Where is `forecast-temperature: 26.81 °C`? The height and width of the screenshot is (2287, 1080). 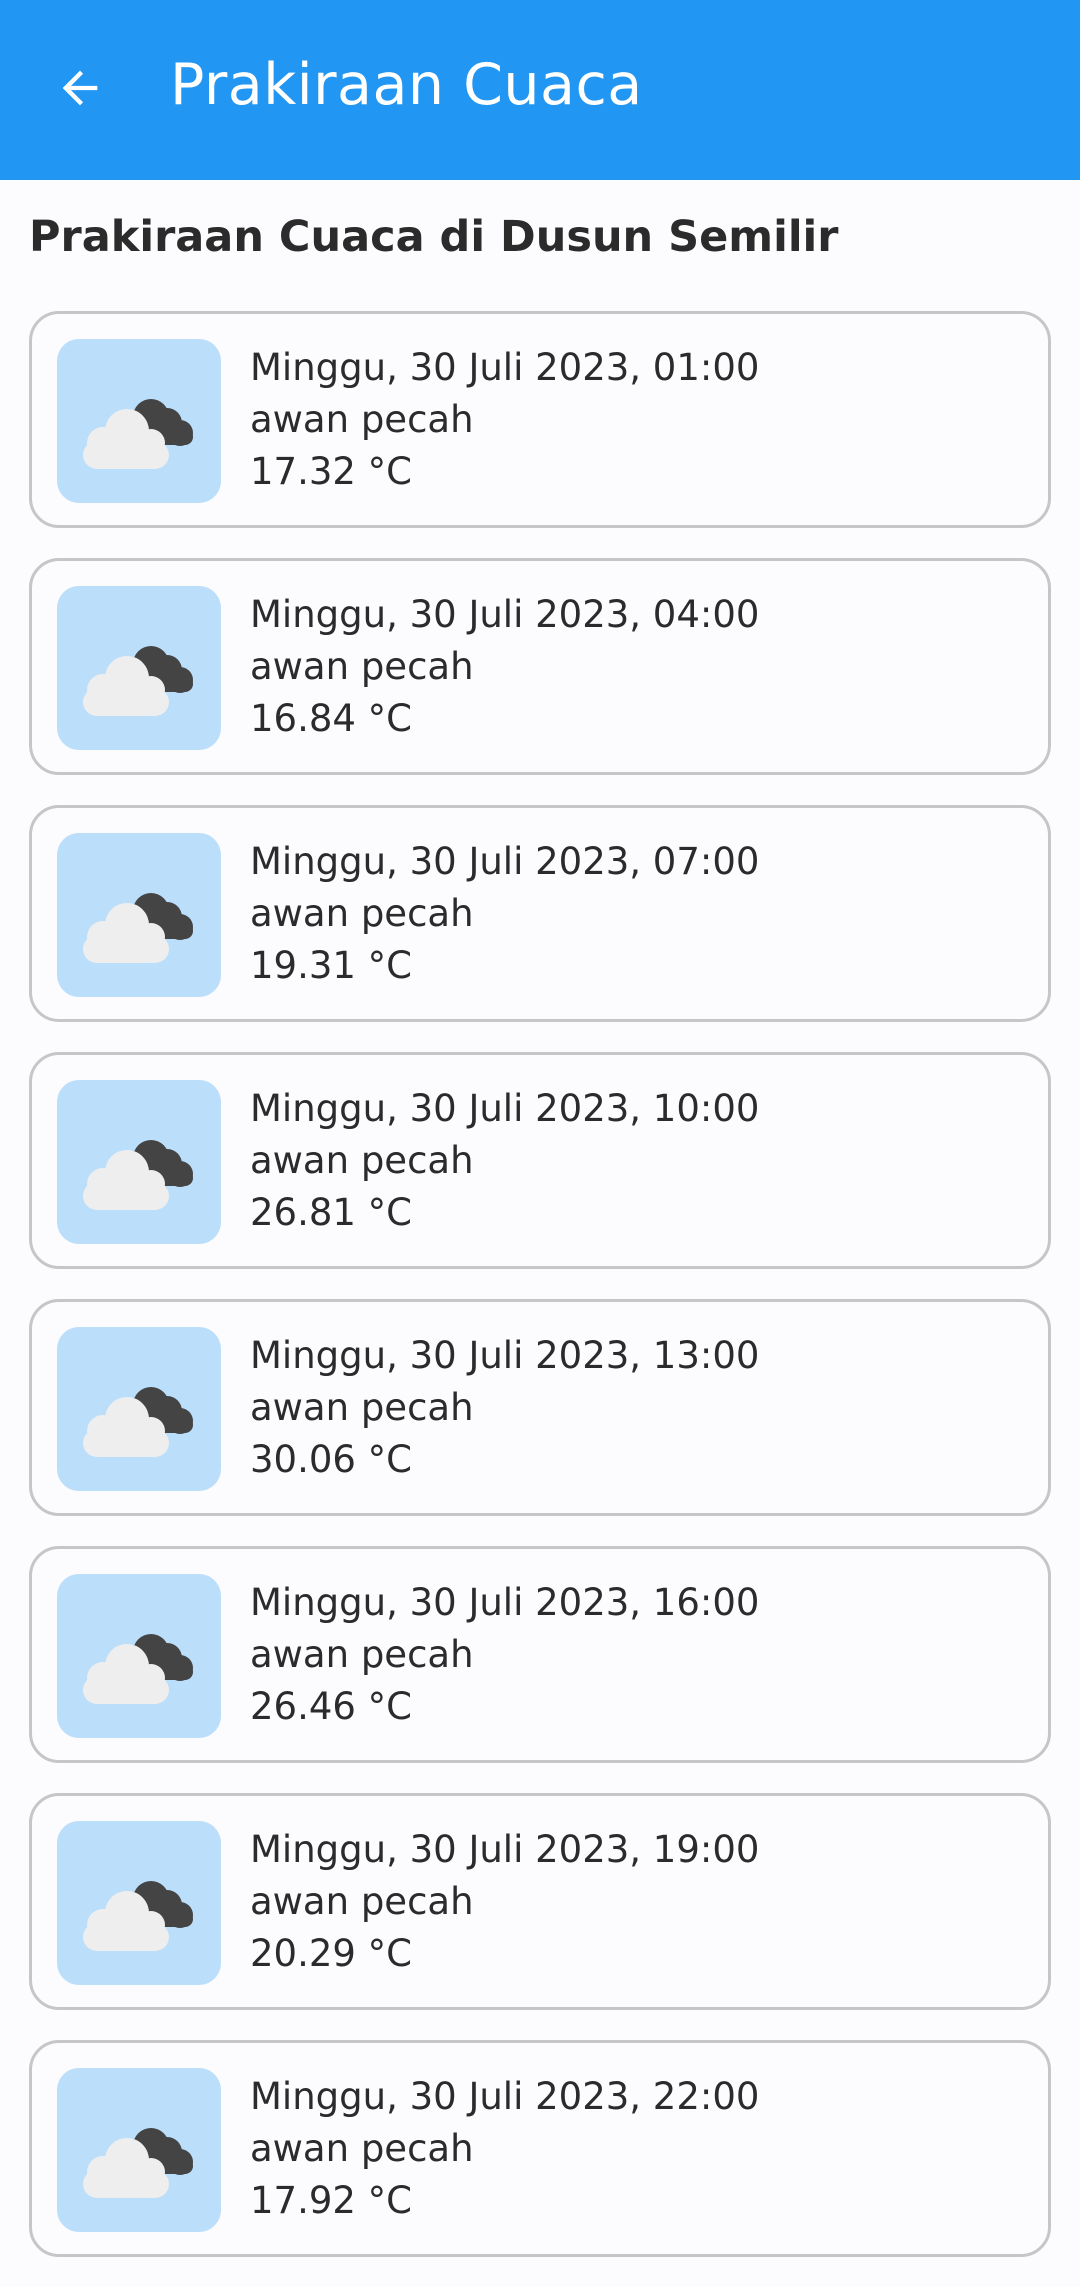 forecast-temperature: 26.81 °C is located at coordinates (331, 1212).